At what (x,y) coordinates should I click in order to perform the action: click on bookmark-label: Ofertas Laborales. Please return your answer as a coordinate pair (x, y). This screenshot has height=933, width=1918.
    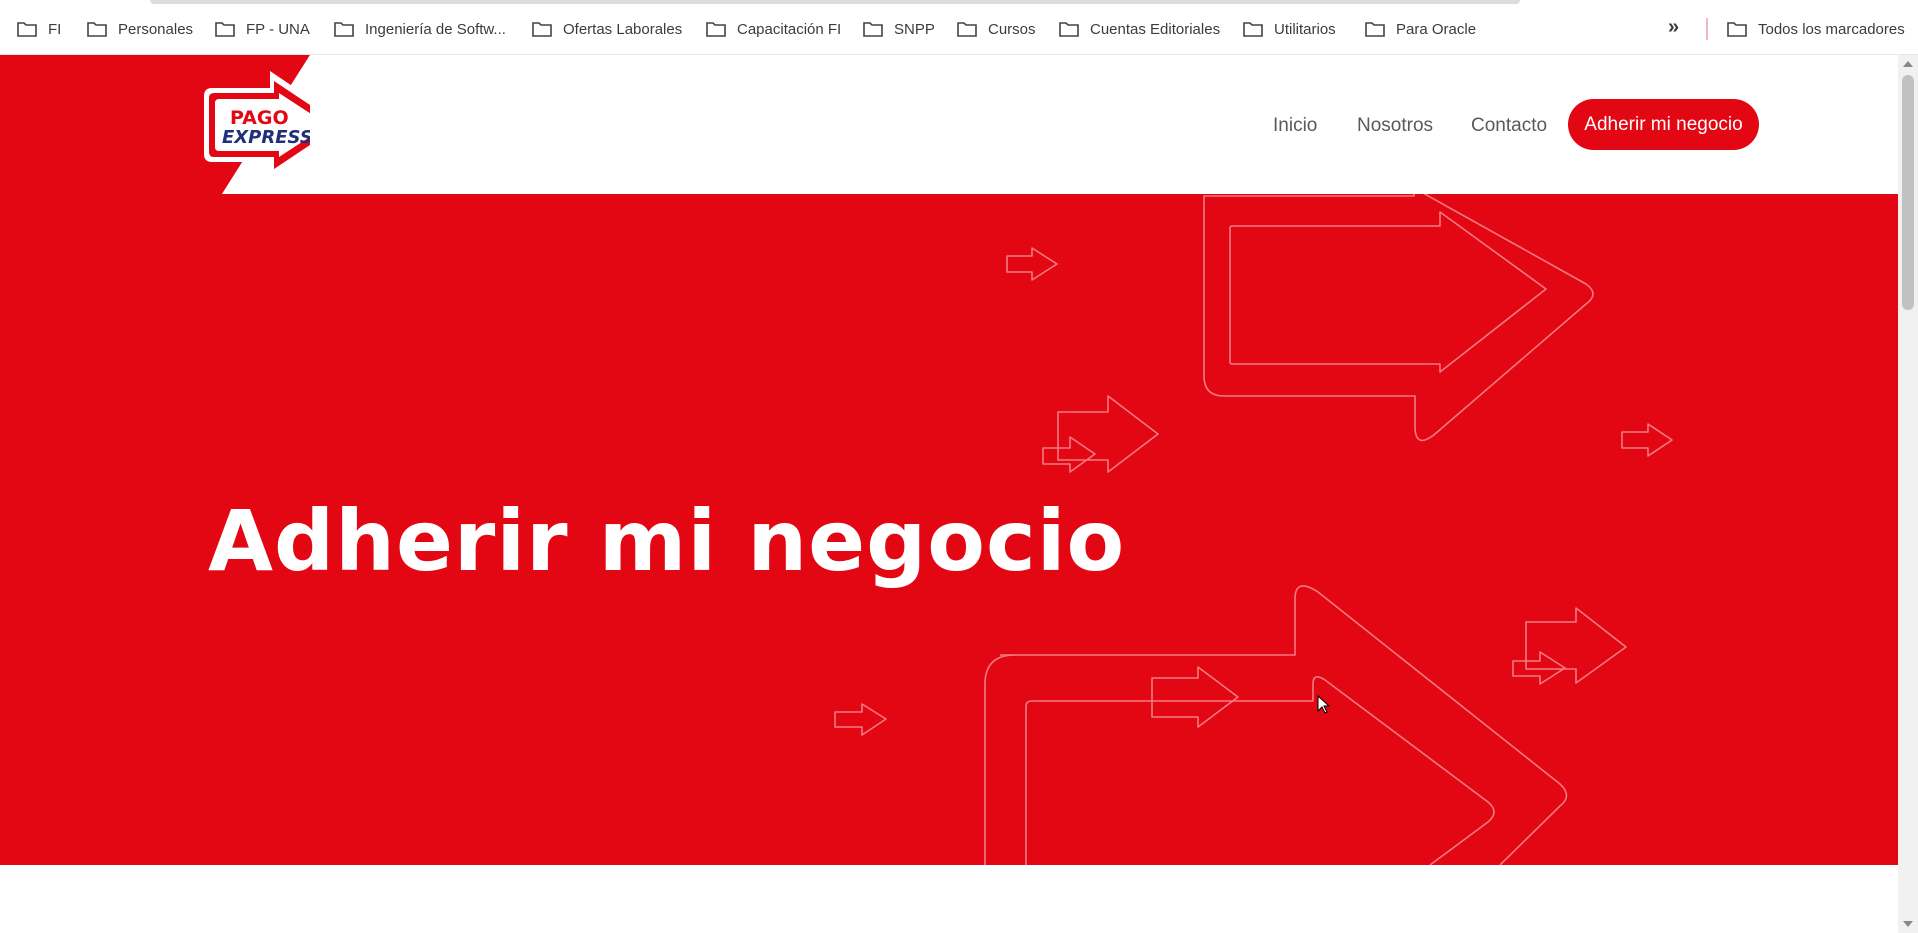
    Looking at the image, I should click on (623, 29).